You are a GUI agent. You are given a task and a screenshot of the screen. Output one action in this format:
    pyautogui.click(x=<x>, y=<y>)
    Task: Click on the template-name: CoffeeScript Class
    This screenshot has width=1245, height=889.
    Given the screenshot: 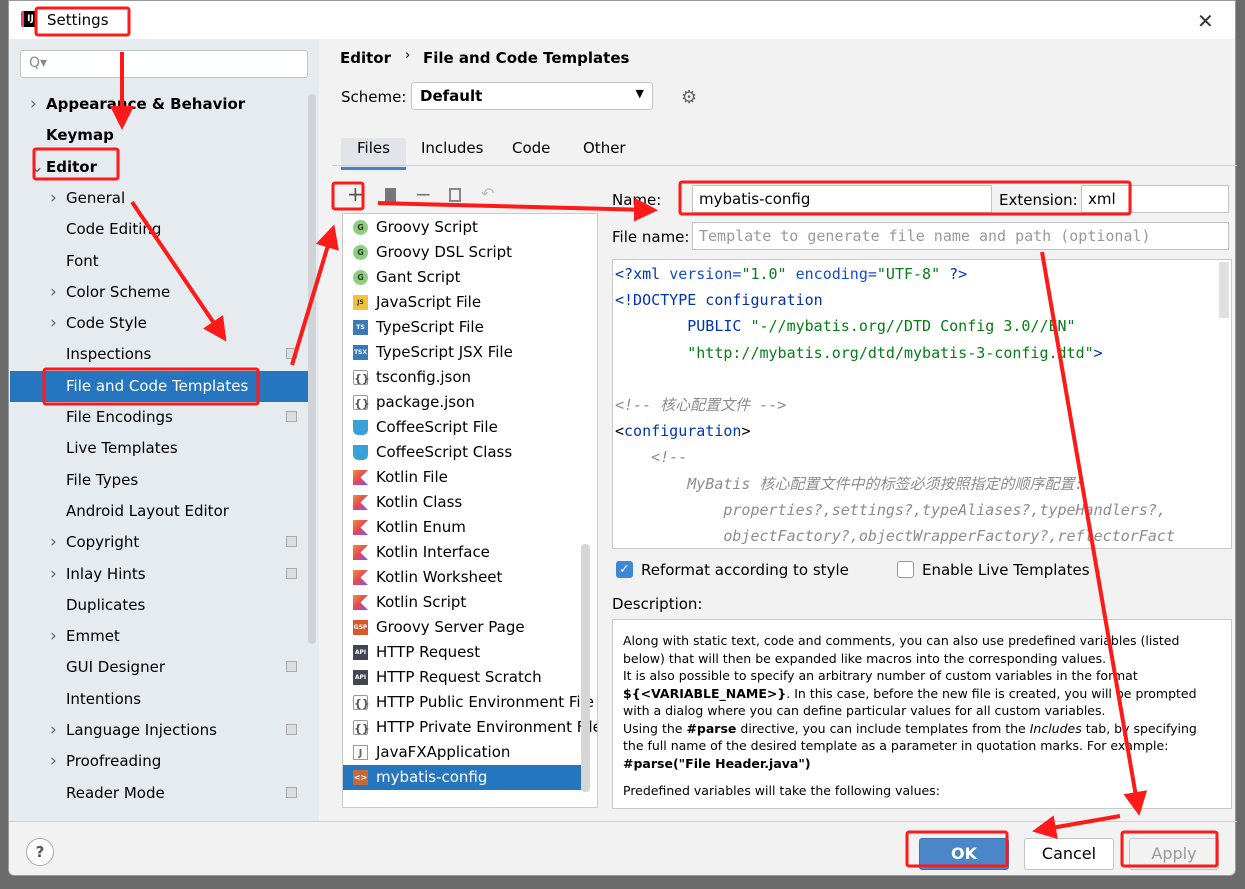 What is the action you would take?
    pyautogui.click(x=444, y=452)
    